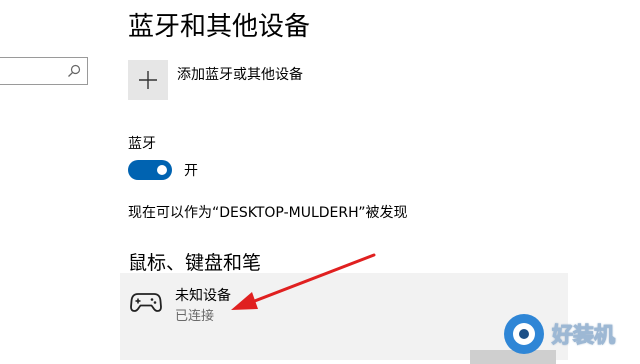 Image resolution: width=640 pixels, height=364 pixels. What do you see at coordinates (584, 335) in the screenshot?
I see `watermark-text: 好装机` at bounding box center [584, 335].